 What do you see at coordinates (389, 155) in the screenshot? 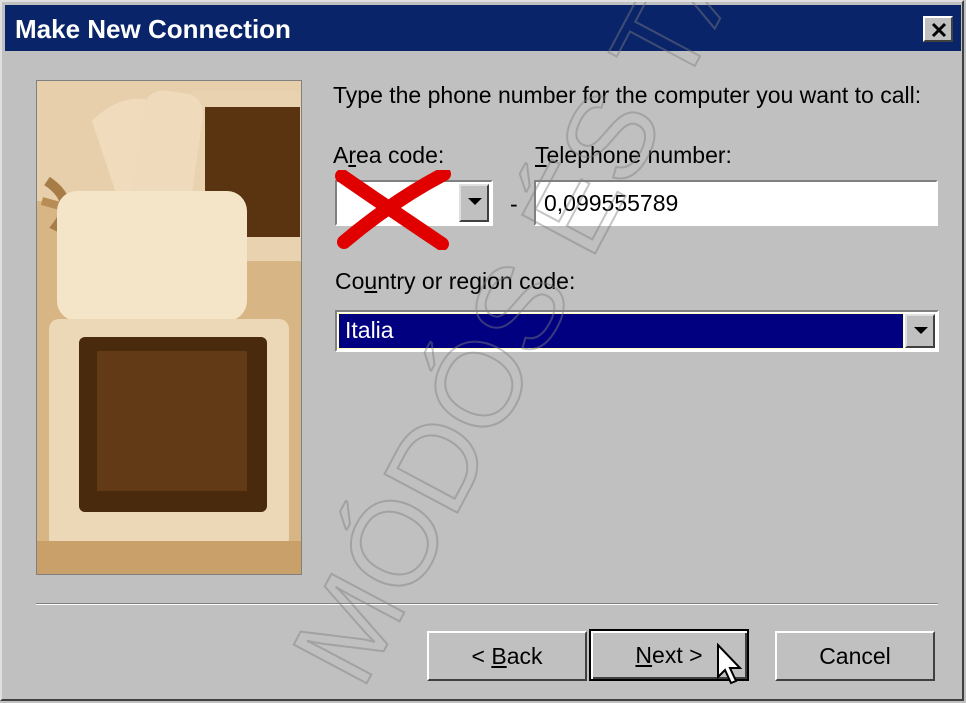
I see `area-code-label: Area code:` at bounding box center [389, 155].